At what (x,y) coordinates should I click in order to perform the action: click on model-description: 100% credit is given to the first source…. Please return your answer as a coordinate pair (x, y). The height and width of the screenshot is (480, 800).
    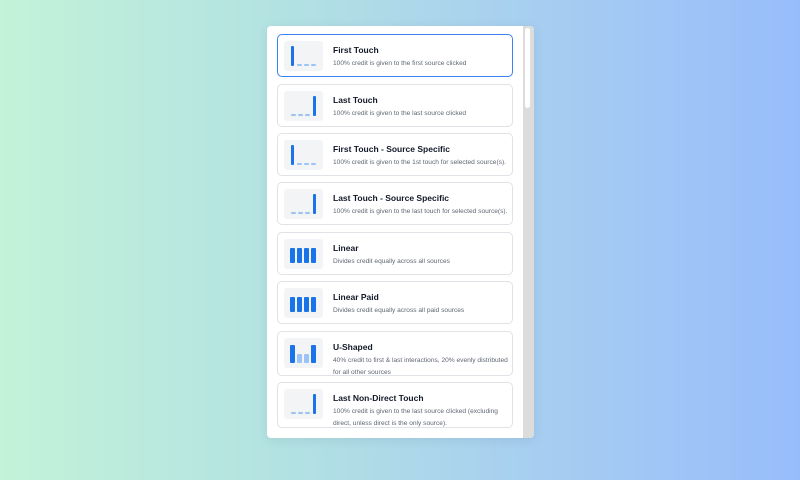
    Looking at the image, I should click on (400, 63).